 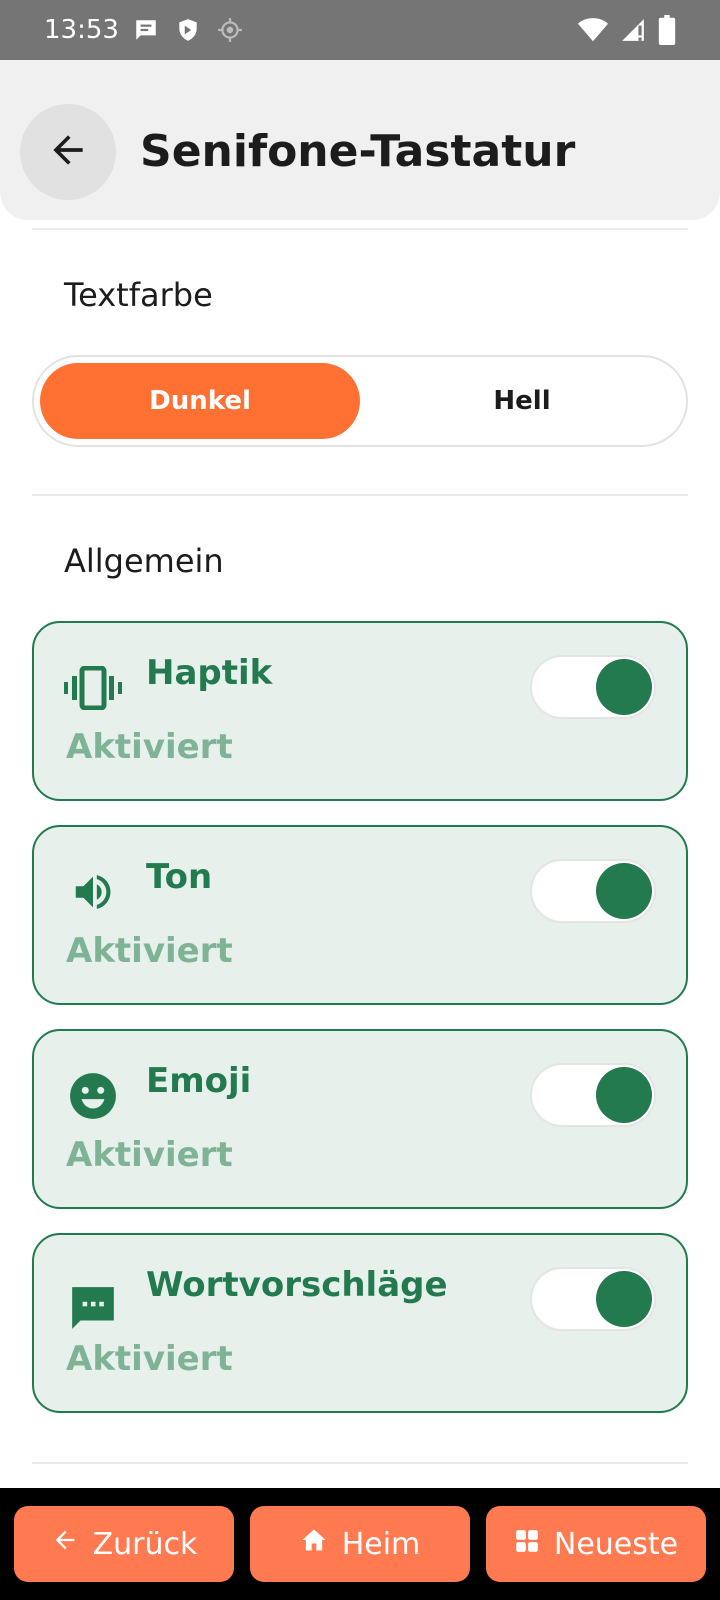 I want to click on emoji-icon, so click(x=93, y=1096).